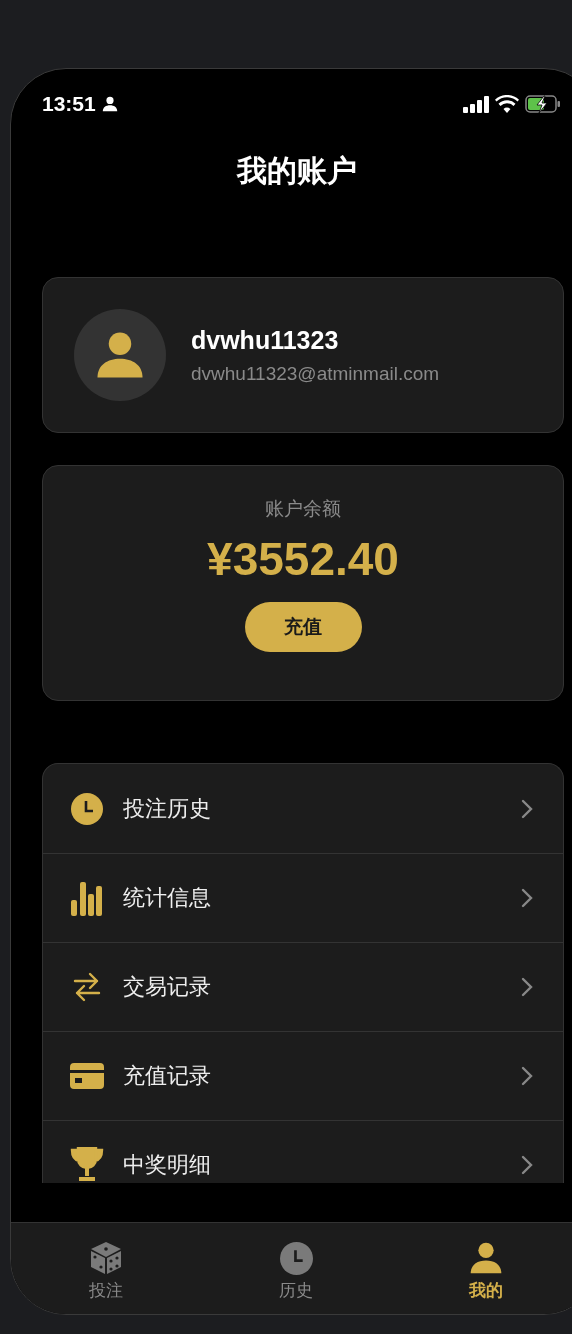  I want to click on tab: 投注, so click(106, 1268).